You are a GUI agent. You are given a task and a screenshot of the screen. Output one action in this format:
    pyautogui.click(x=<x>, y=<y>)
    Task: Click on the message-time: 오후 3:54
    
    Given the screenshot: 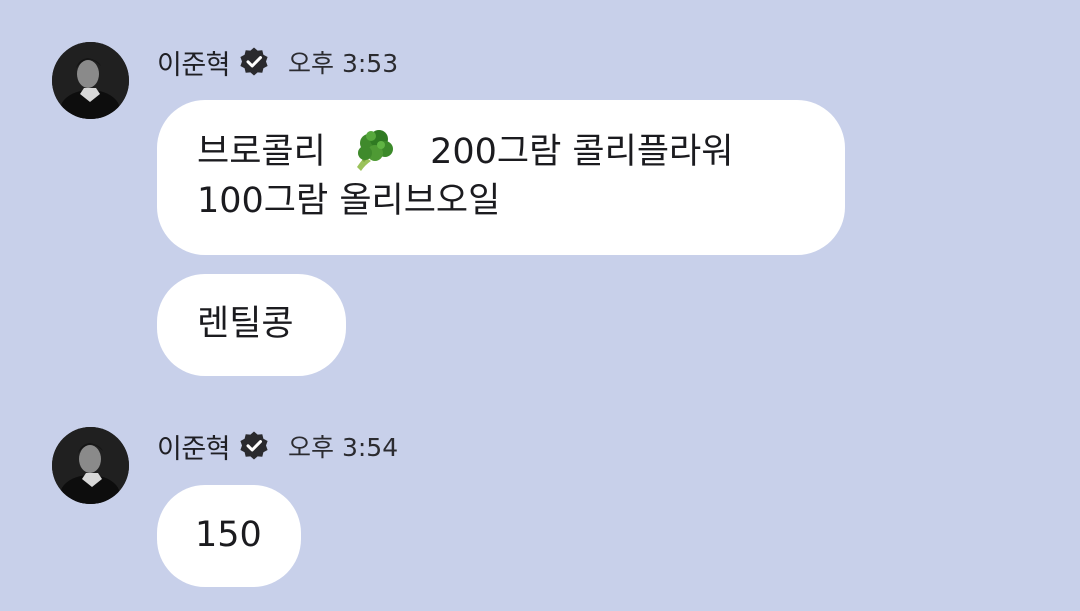 What is the action you would take?
    pyautogui.click(x=343, y=447)
    